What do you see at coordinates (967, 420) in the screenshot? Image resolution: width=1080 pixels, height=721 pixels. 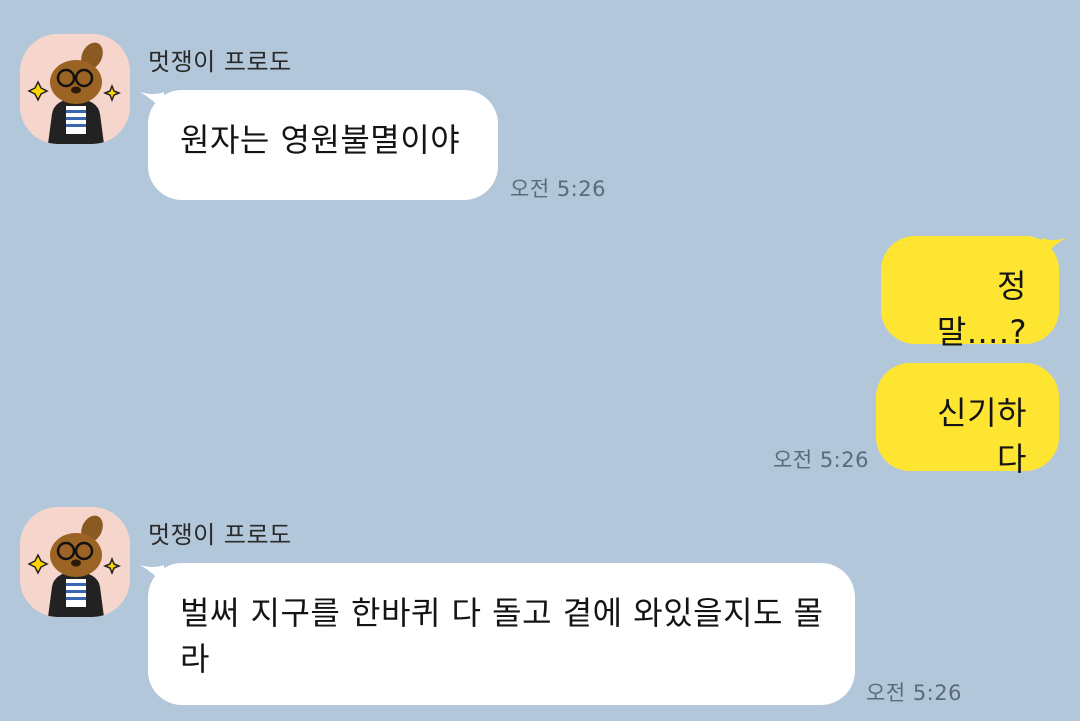 I see `message-bubble: 신기하다` at bounding box center [967, 420].